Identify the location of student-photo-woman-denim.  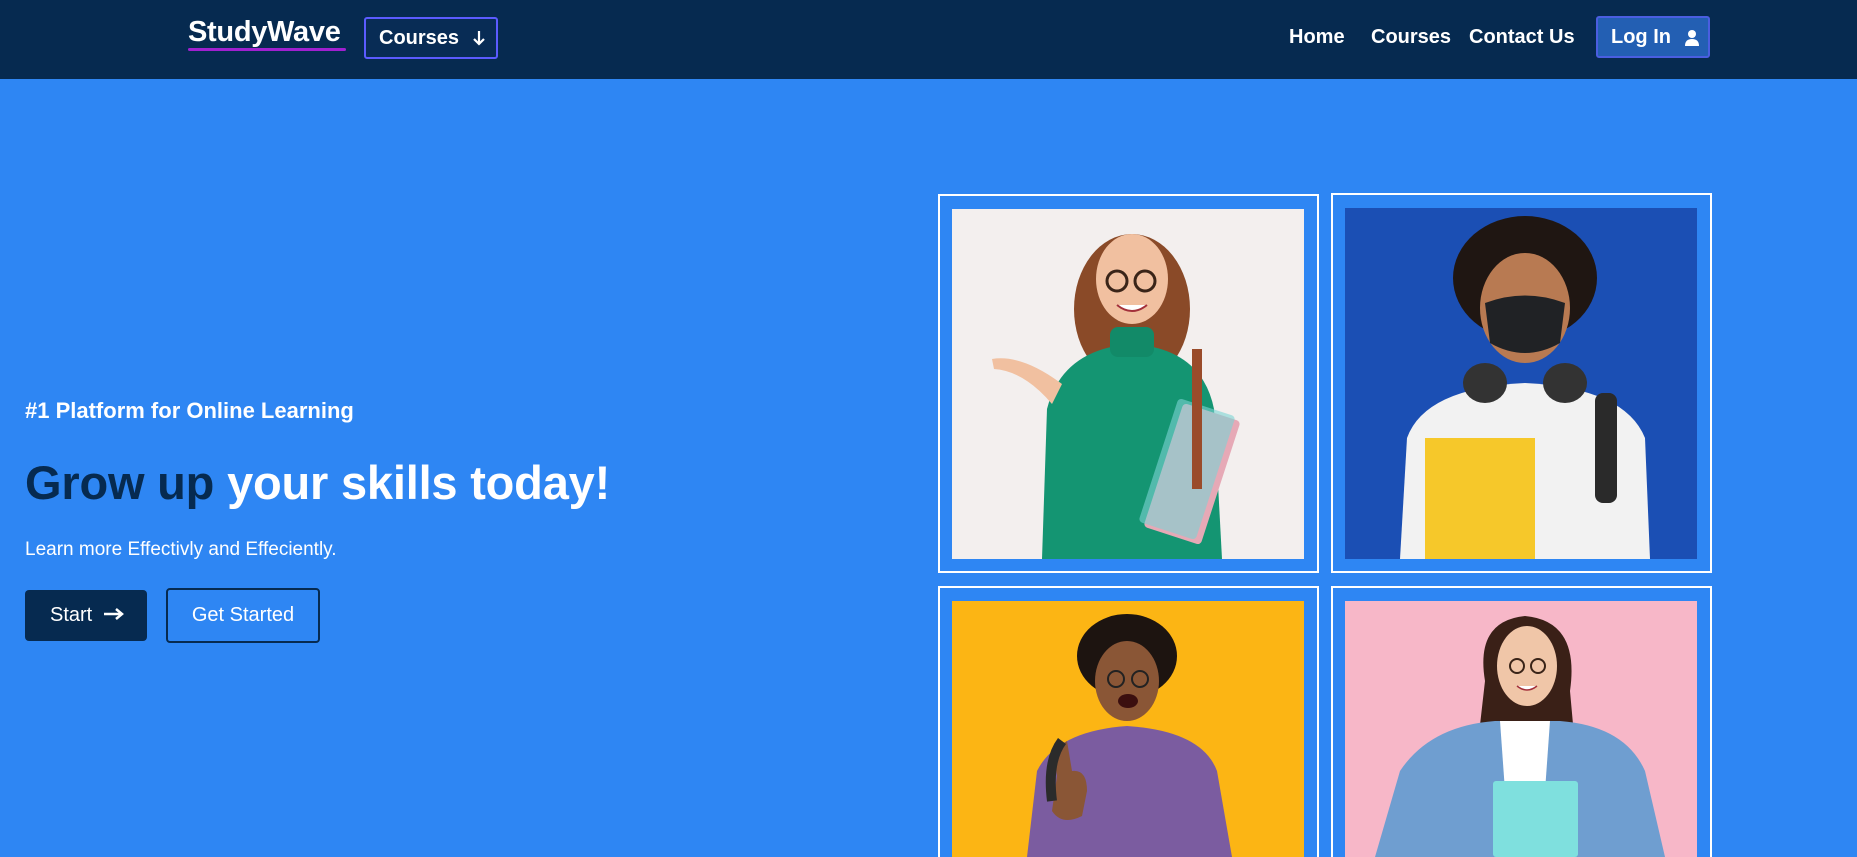
(1521, 729).